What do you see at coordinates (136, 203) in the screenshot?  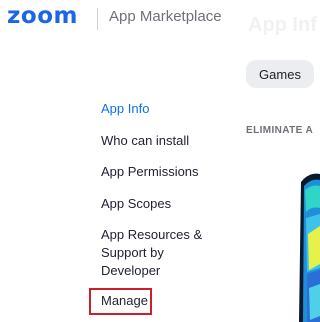 I see `nav-item-app-scopes: App Scopes` at bounding box center [136, 203].